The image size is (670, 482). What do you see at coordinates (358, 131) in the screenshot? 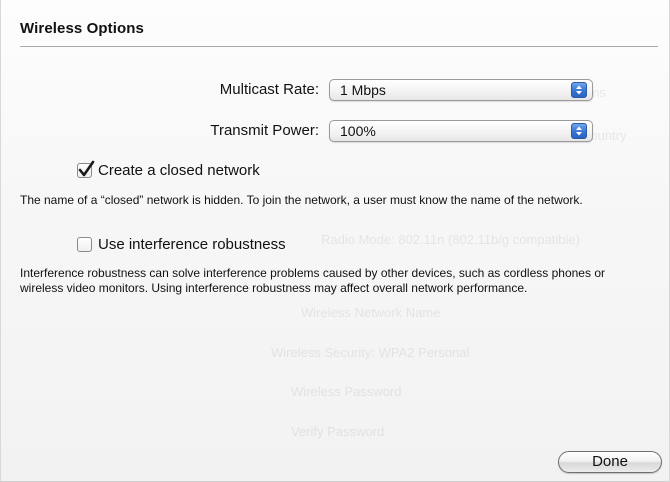
I see `transmit-power-value: 100%` at bounding box center [358, 131].